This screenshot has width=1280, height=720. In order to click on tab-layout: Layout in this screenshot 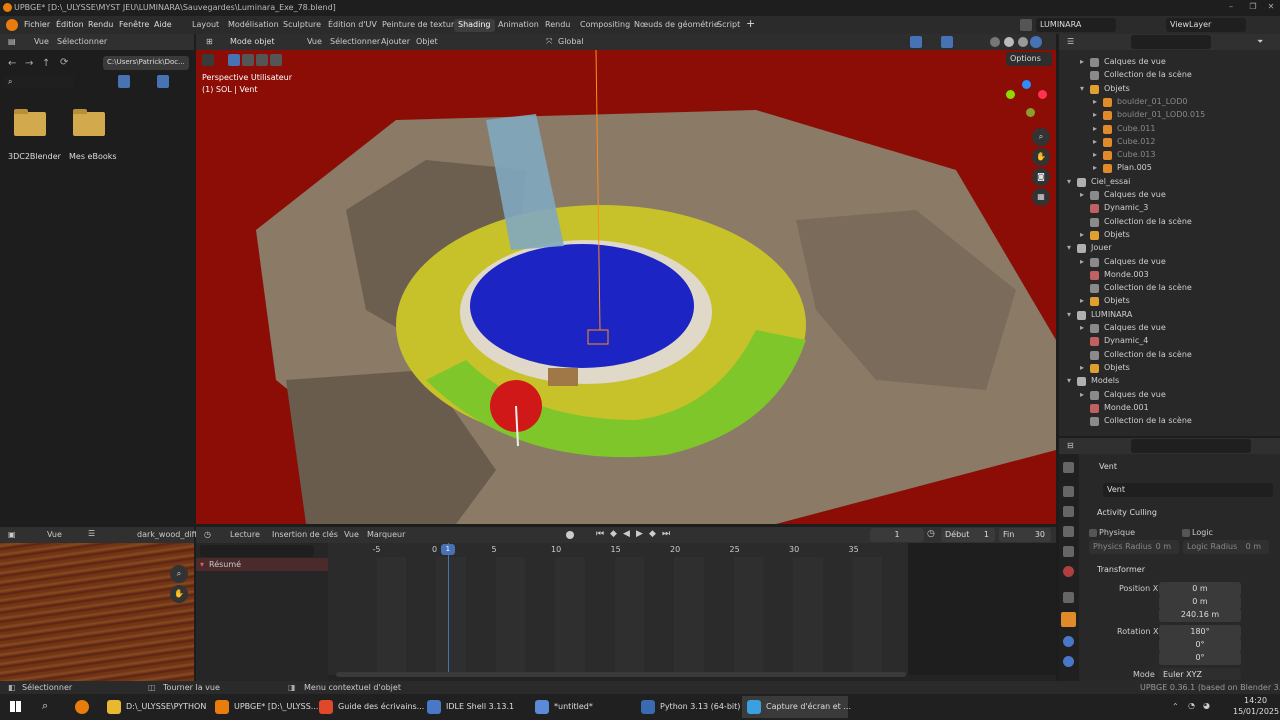, I will do `click(205, 25)`.